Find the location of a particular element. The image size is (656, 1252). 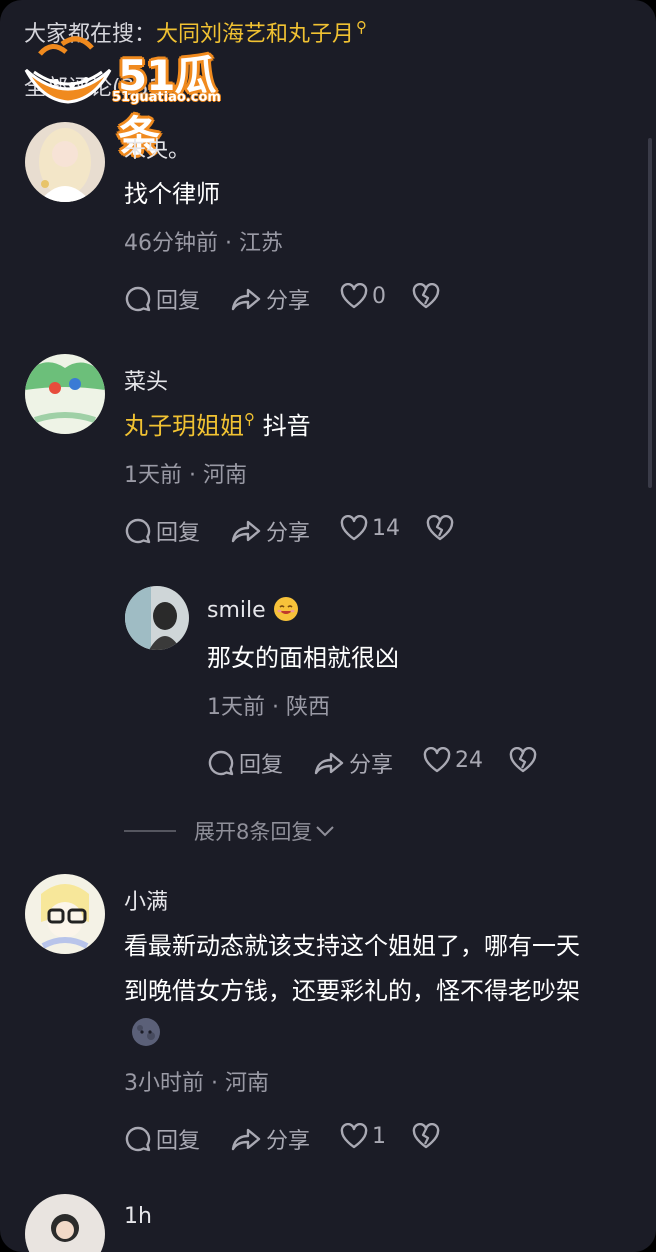

divider is located at coordinates (150, 831).